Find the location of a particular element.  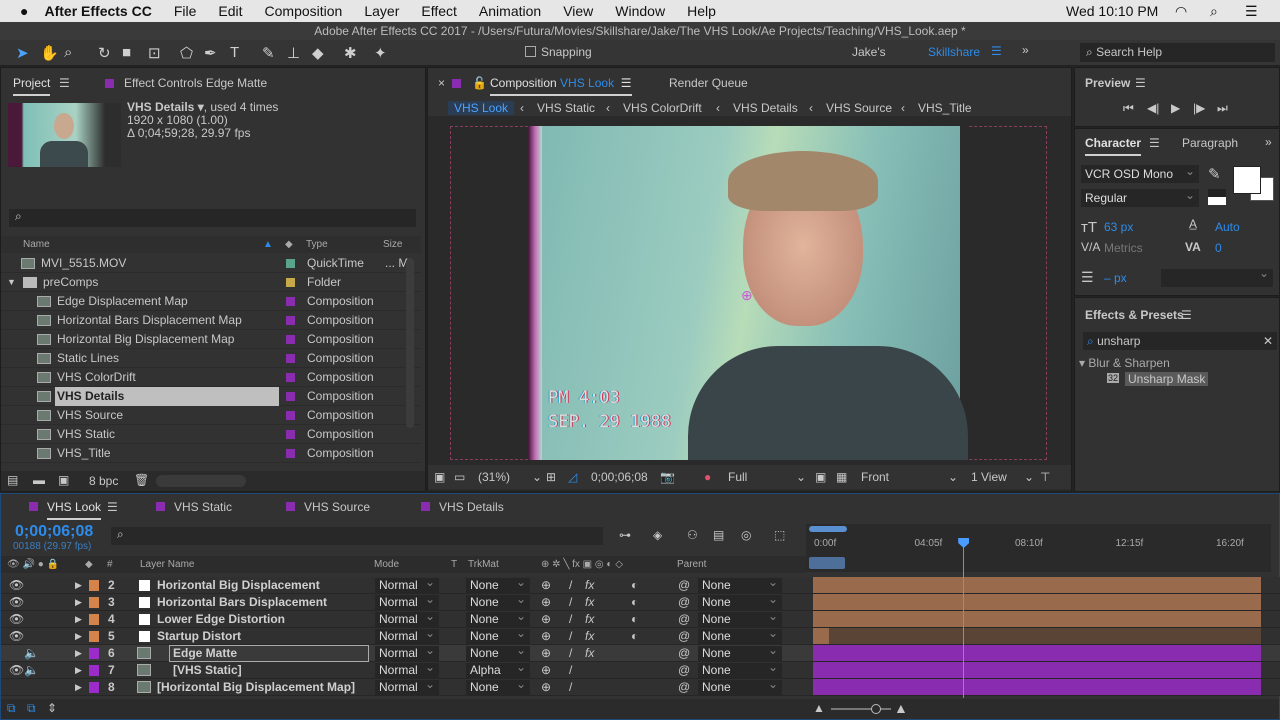

project-item: VHS Details Composition is located at coordinates (211, 396).